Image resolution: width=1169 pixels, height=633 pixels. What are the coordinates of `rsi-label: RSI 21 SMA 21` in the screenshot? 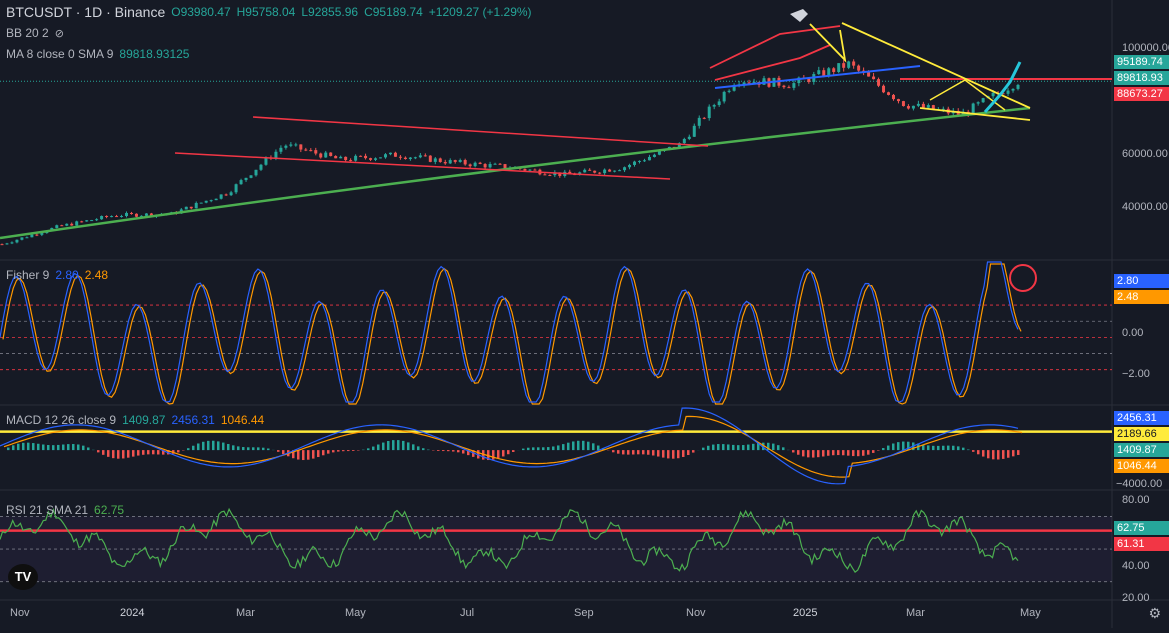 It's located at (47, 510).